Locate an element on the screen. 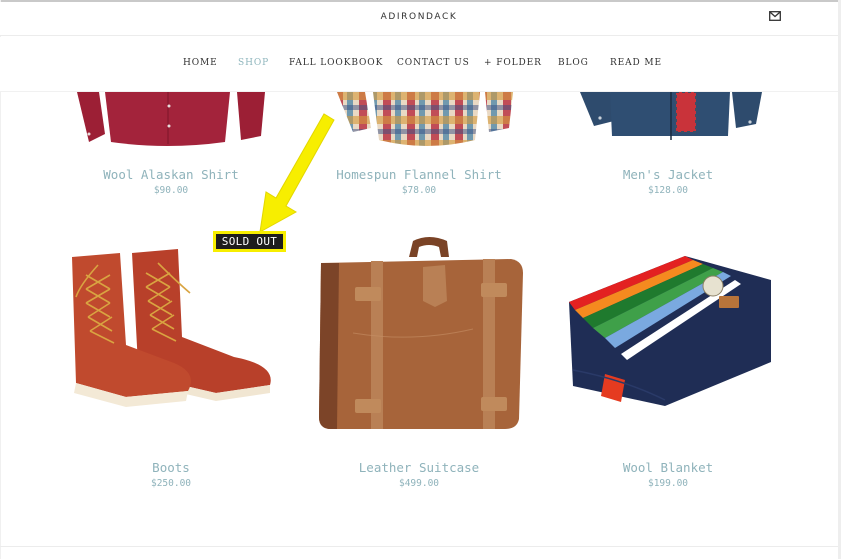 This screenshot has height=559, width=841. product-image-homespun-flannel-shirt is located at coordinates (425, 121).